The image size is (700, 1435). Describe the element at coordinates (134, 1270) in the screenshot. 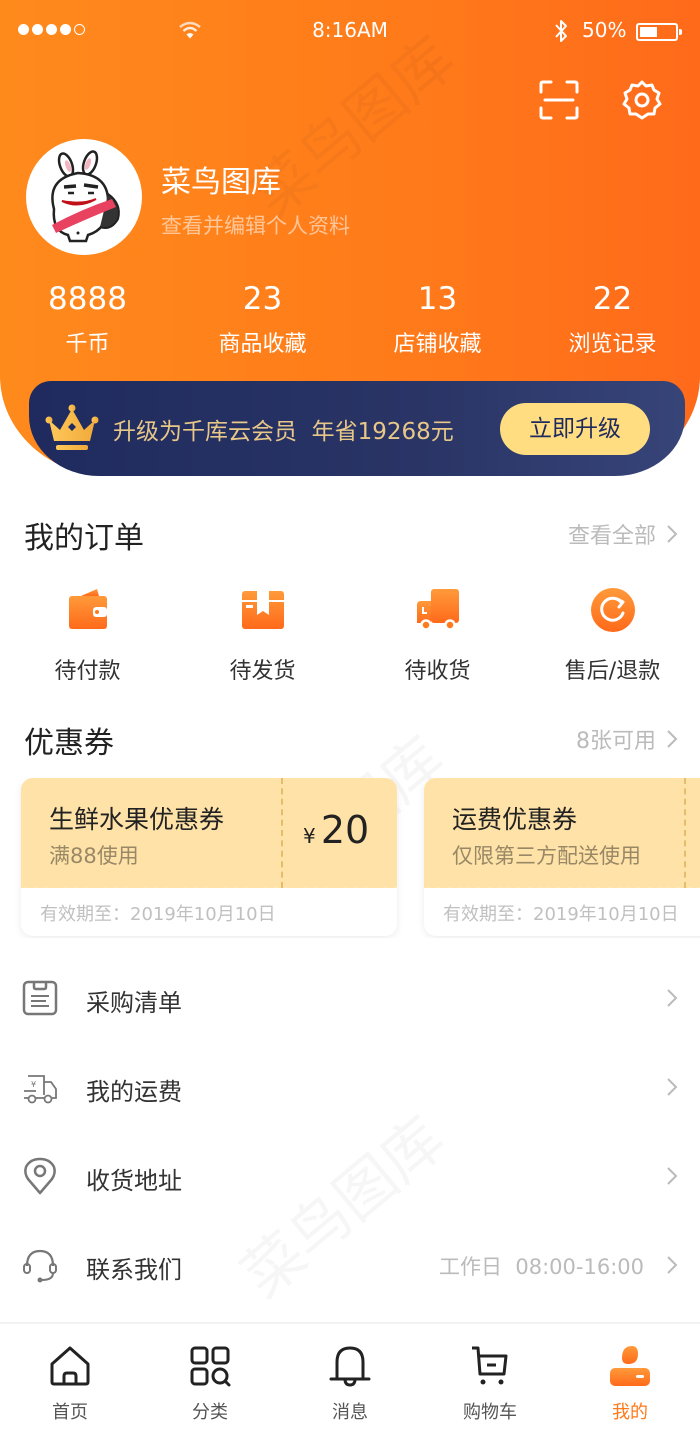

I see `menu-label: 联系我们` at that location.